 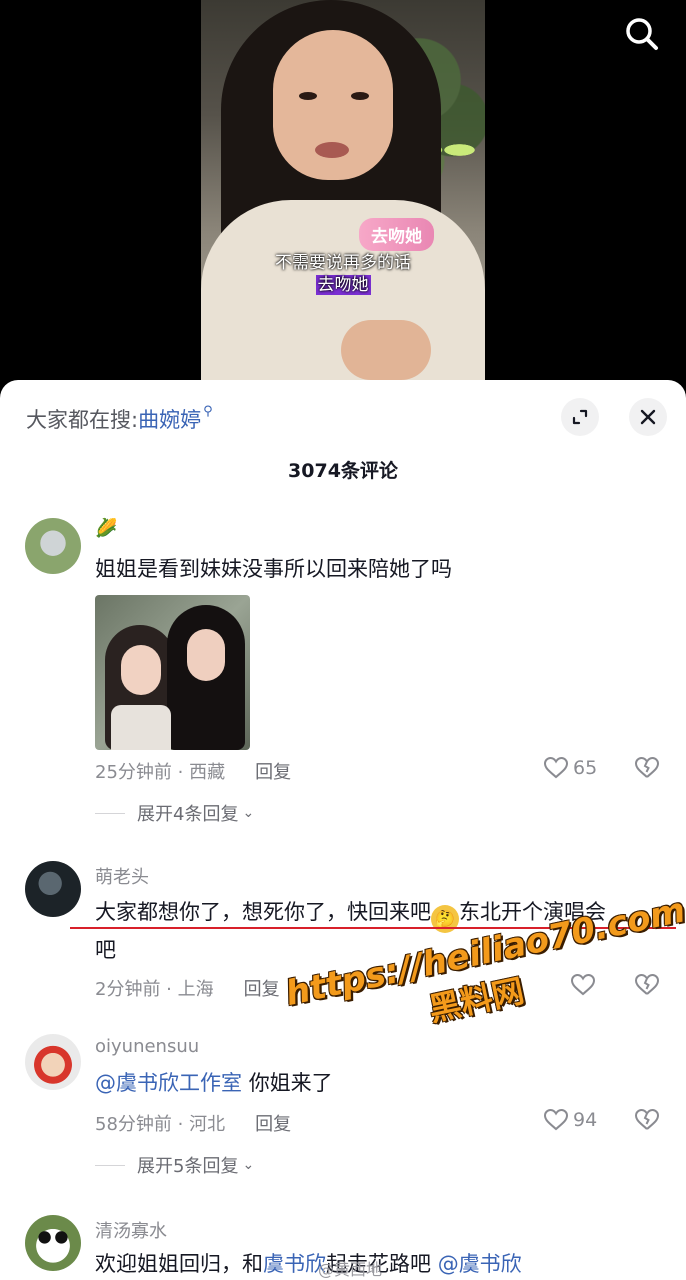 I want to click on comment-meta: 25分钟前 · 西藏 回复, so click(x=193, y=771).